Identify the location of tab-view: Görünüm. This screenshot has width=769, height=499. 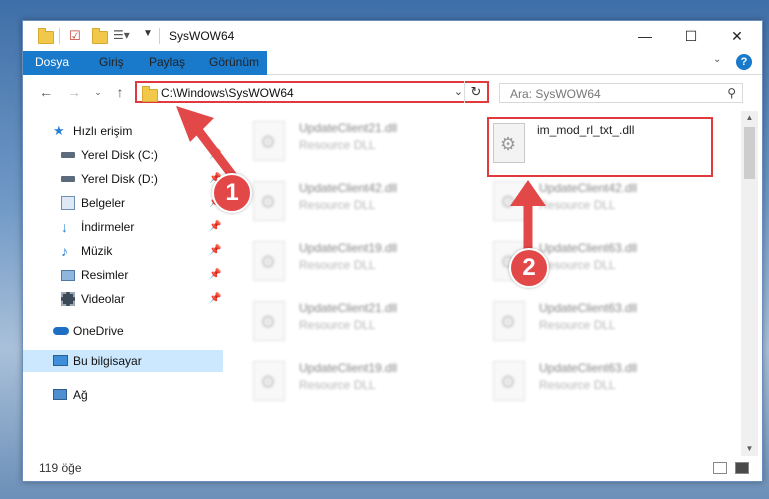
(234, 62).